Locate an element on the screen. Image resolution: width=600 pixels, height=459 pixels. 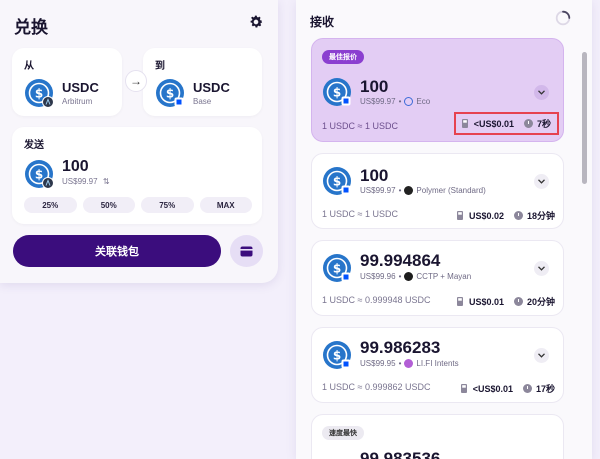
route-fee: US$0.02 is located at coordinates (486, 215).